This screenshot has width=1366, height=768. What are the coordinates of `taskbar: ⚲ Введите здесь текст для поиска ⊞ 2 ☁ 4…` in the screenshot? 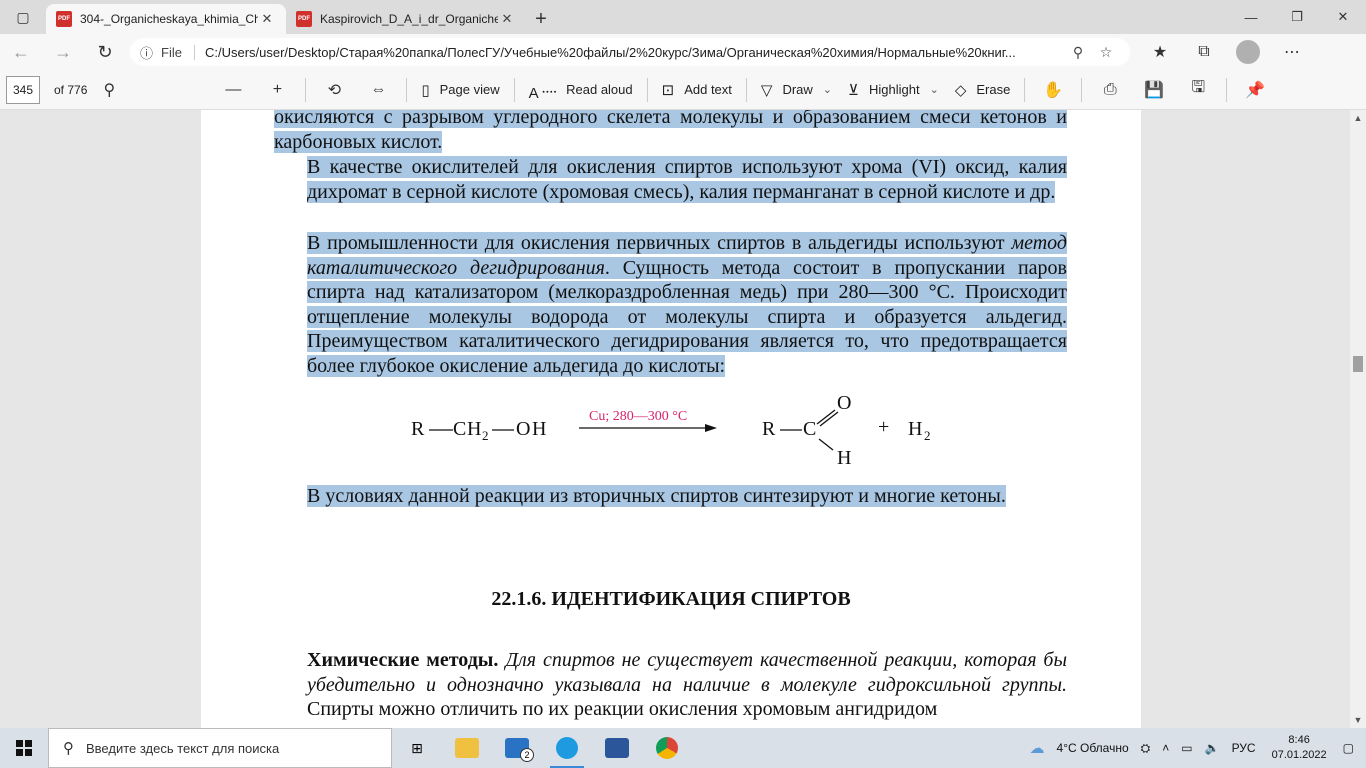 It's located at (683, 748).